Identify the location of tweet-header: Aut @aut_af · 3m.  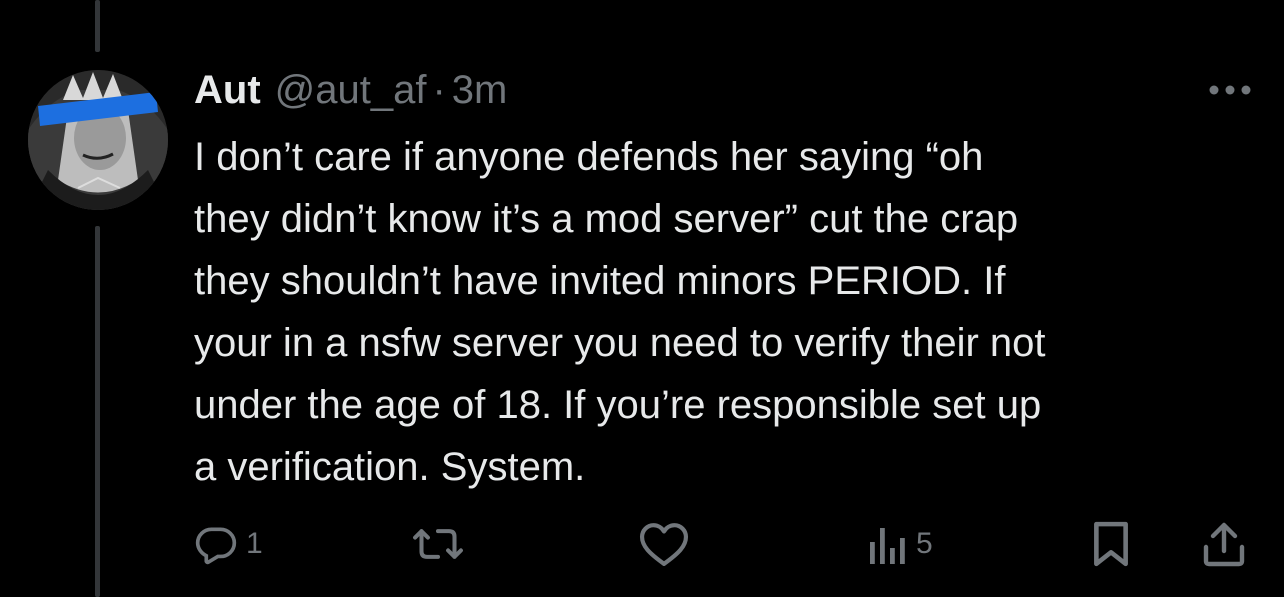
(350, 90).